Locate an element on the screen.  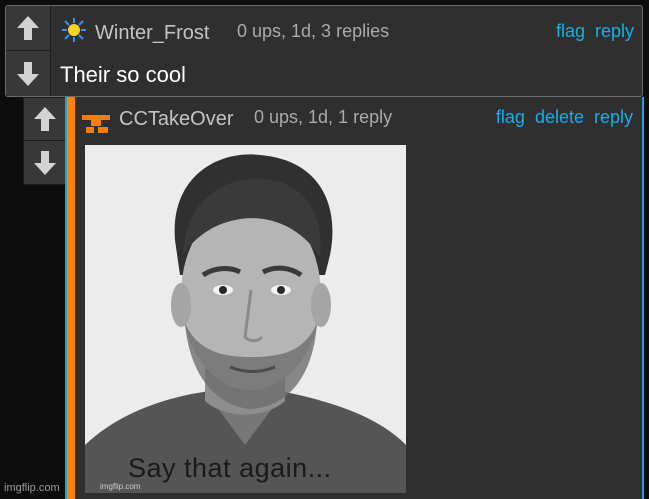
comment-meta: 0 ups, 1d, 1 reply is located at coordinates (323, 117).